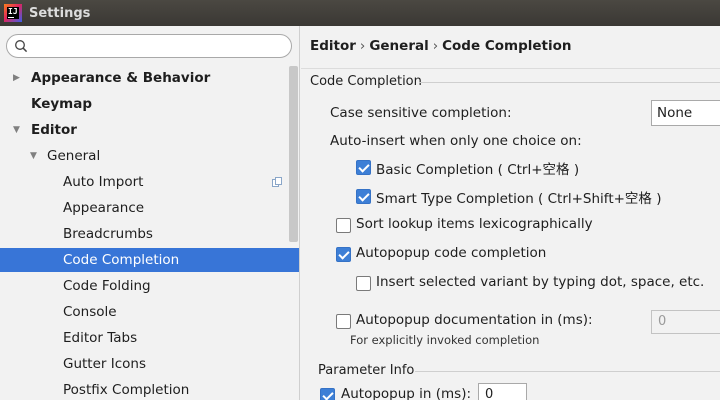 Image resolution: width=720 pixels, height=400 pixels. What do you see at coordinates (121, 260) in the screenshot?
I see `sidebar-item-label: Code Completion` at bounding box center [121, 260].